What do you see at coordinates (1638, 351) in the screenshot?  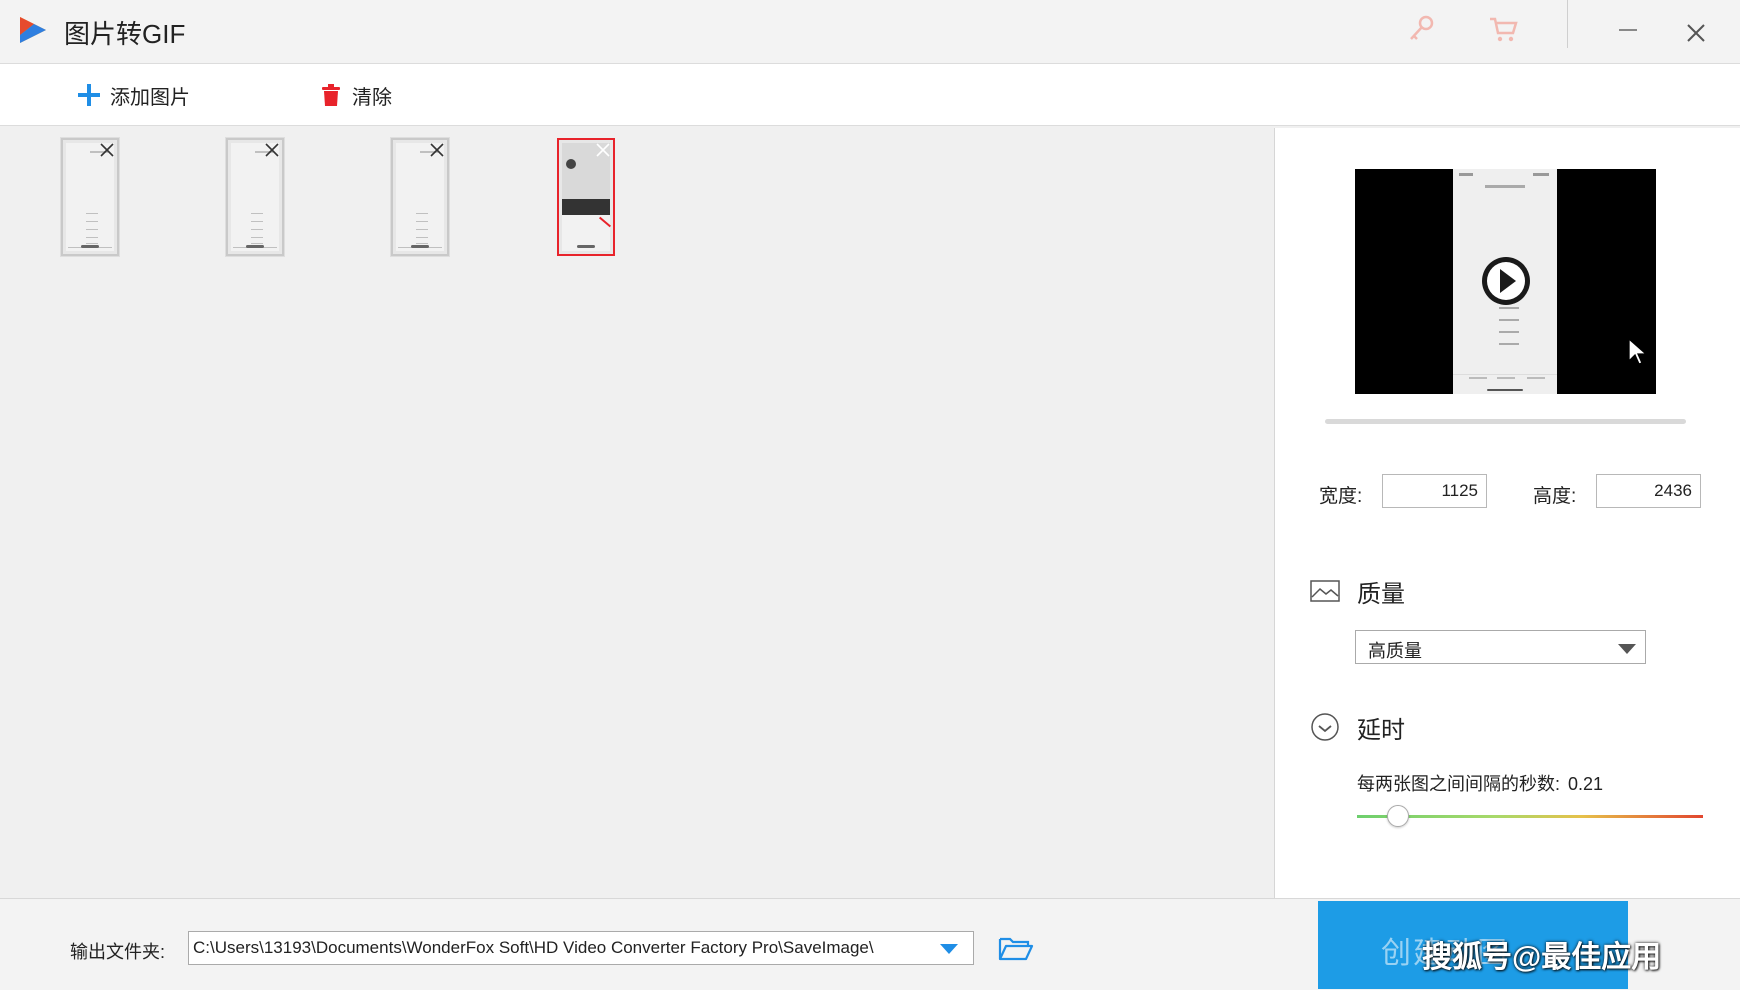 I see `mouse-cursor-icon` at bounding box center [1638, 351].